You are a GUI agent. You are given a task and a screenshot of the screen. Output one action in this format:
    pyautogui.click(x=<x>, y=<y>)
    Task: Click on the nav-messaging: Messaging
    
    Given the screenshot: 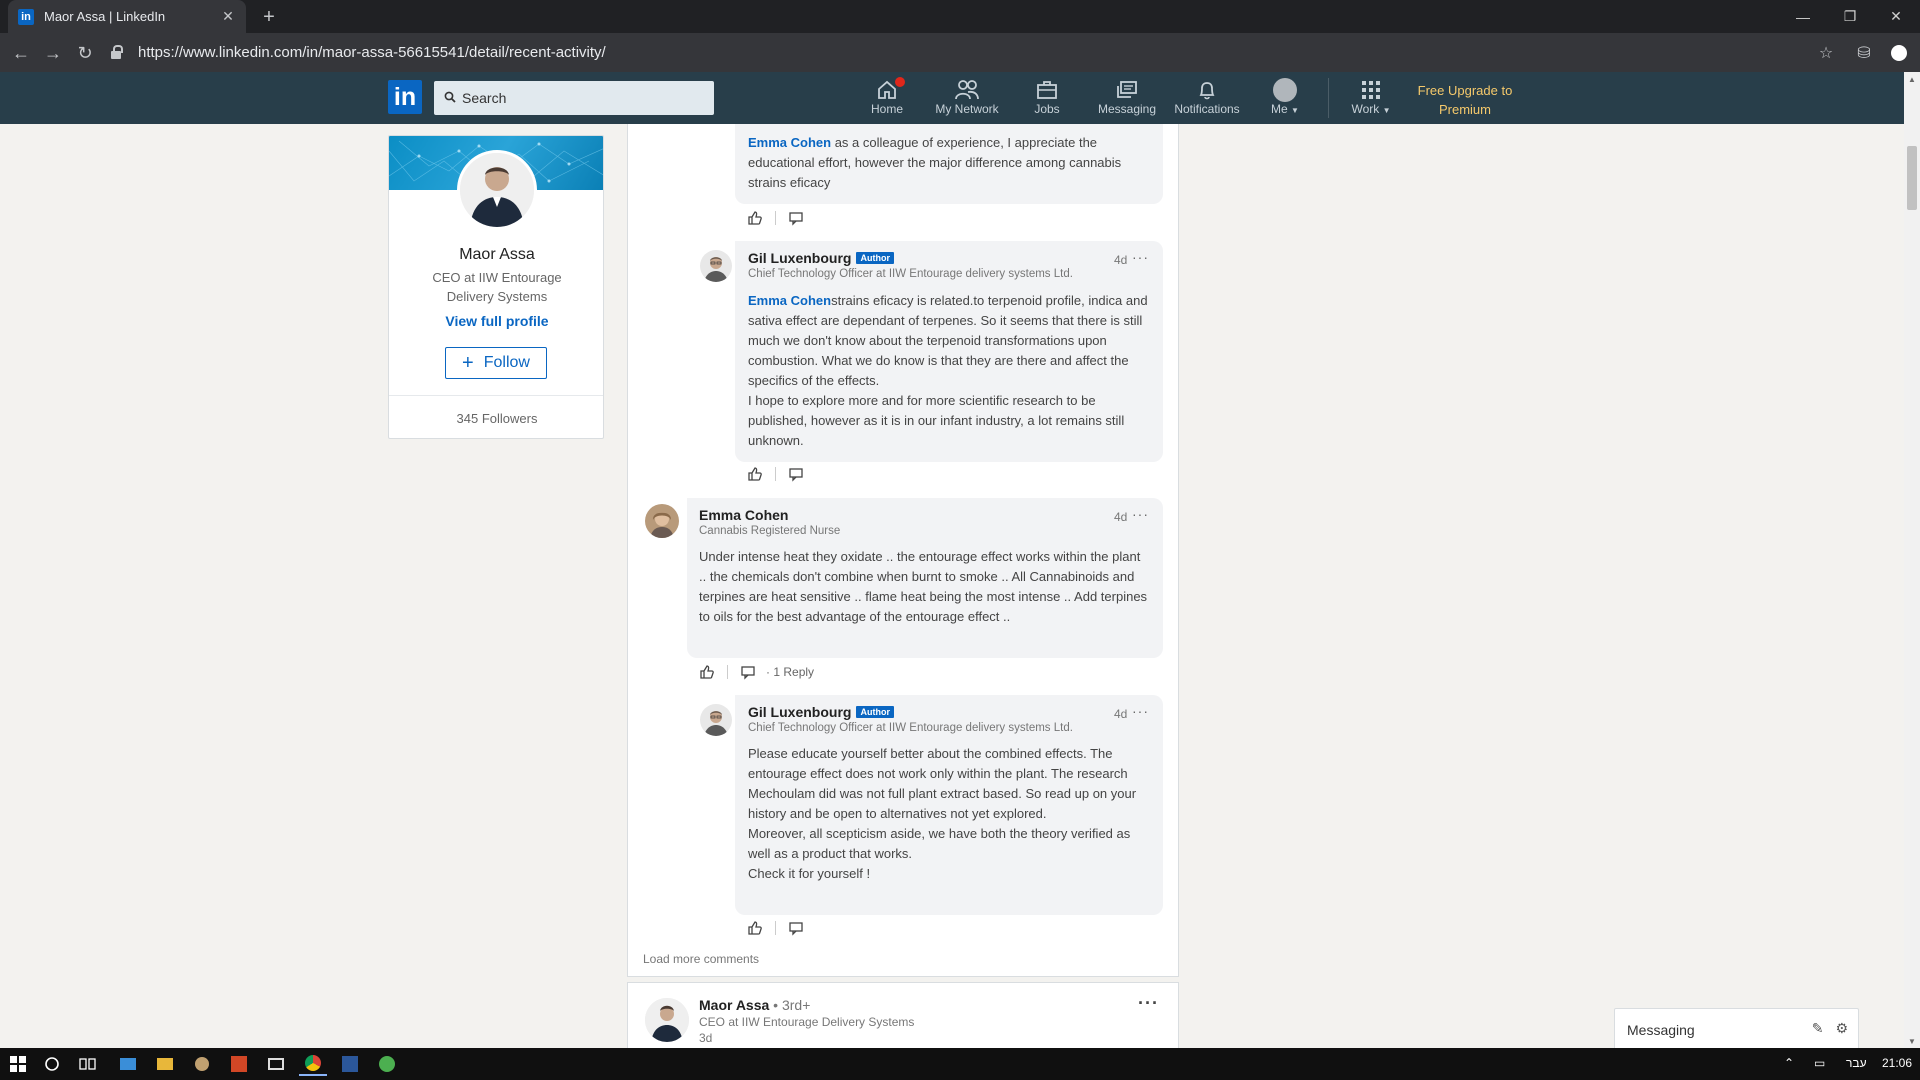 What is the action you would take?
    pyautogui.click(x=1127, y=100)
    